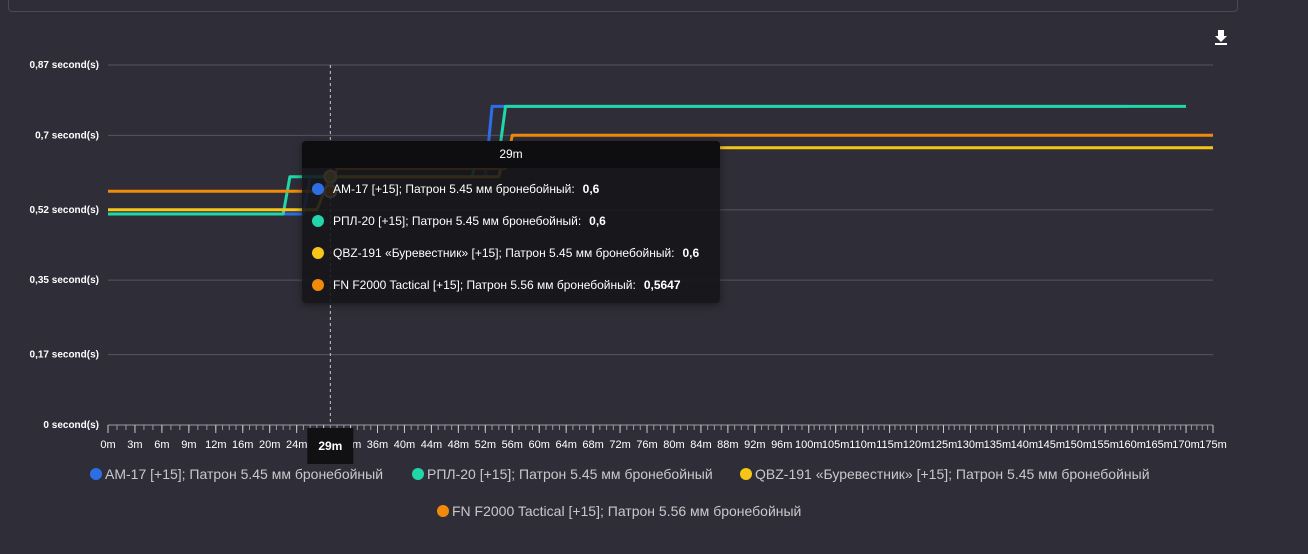  What do you see at coordinates (1213, 445) in the screenshot?
I see `x-tick-label: 175m` at bounding box center [1213, 445].